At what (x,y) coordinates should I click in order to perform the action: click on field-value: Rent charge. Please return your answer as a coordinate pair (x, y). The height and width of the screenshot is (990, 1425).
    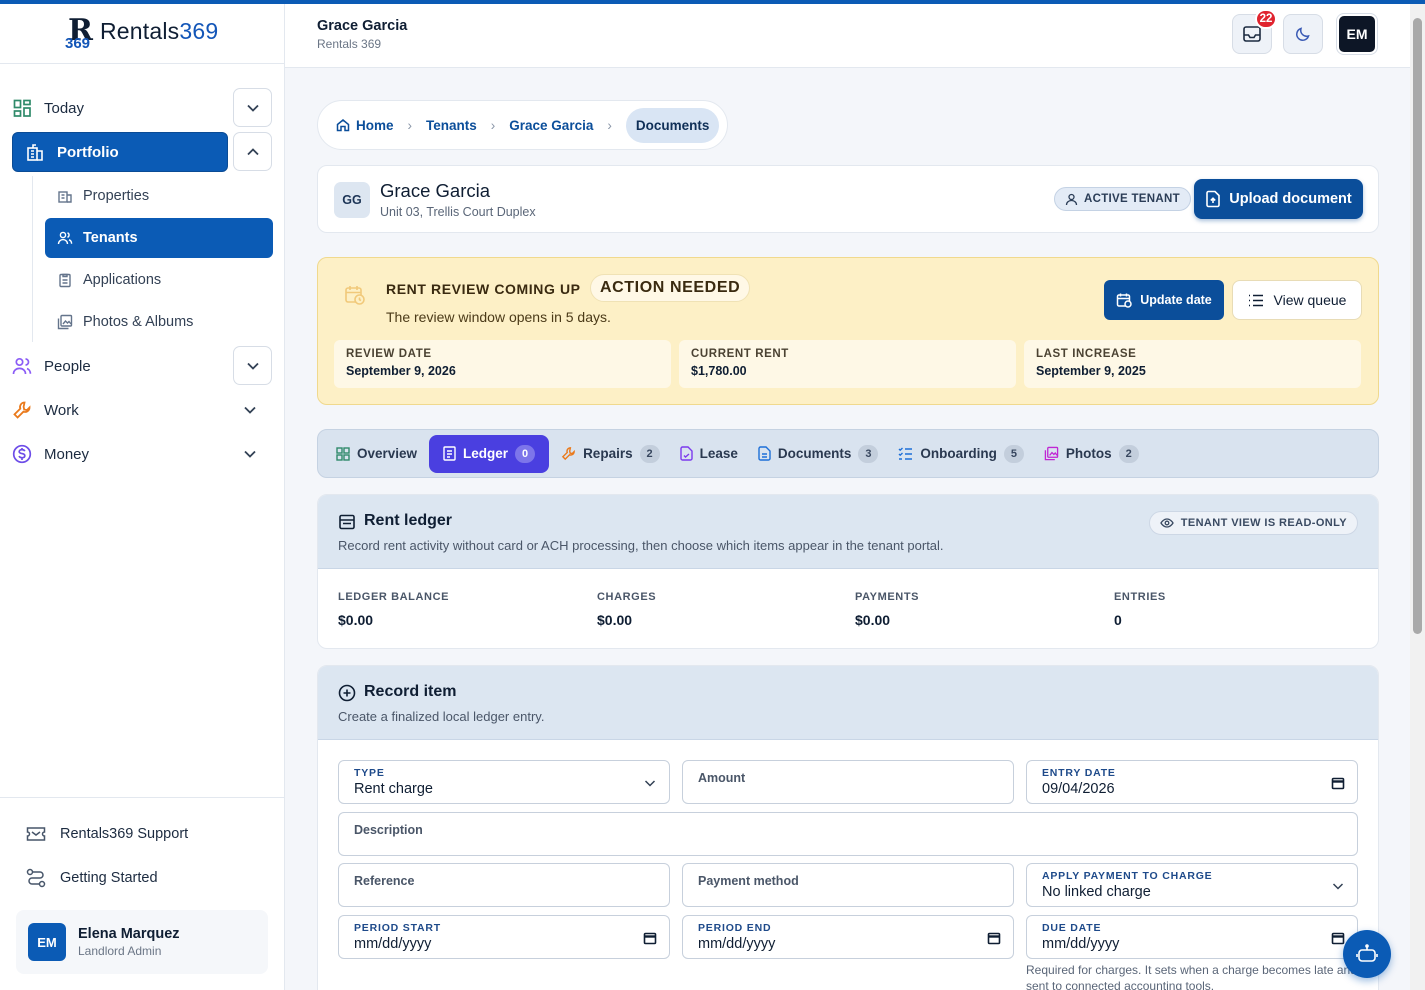
    Looking at the image, I should click on (393, 789).